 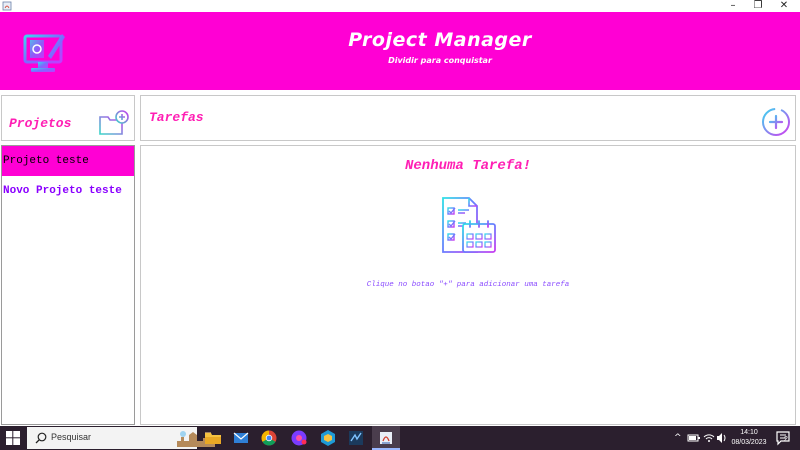 What do you see at coordinates (749, 432) in the screenshot?
I see `clock-time: 14:10` at bounding box center [749, 432].